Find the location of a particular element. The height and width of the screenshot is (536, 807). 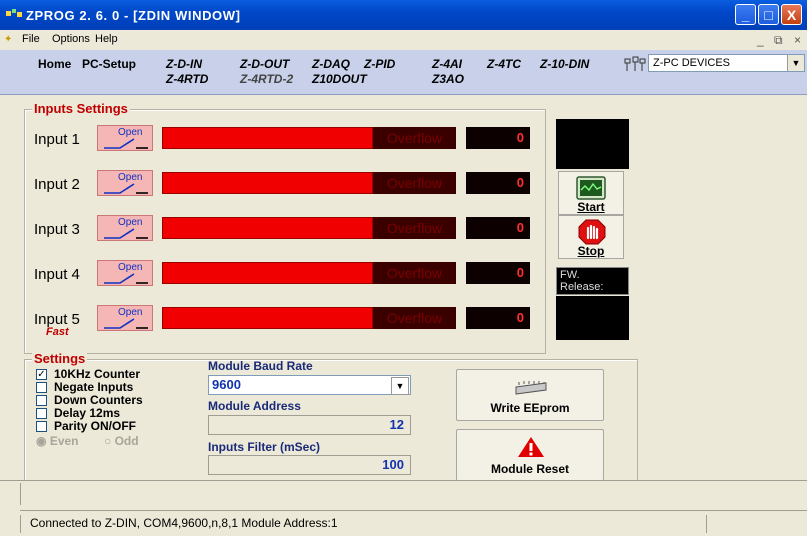

radio-odd: ○ Odd is located at coordinates (121, 441).